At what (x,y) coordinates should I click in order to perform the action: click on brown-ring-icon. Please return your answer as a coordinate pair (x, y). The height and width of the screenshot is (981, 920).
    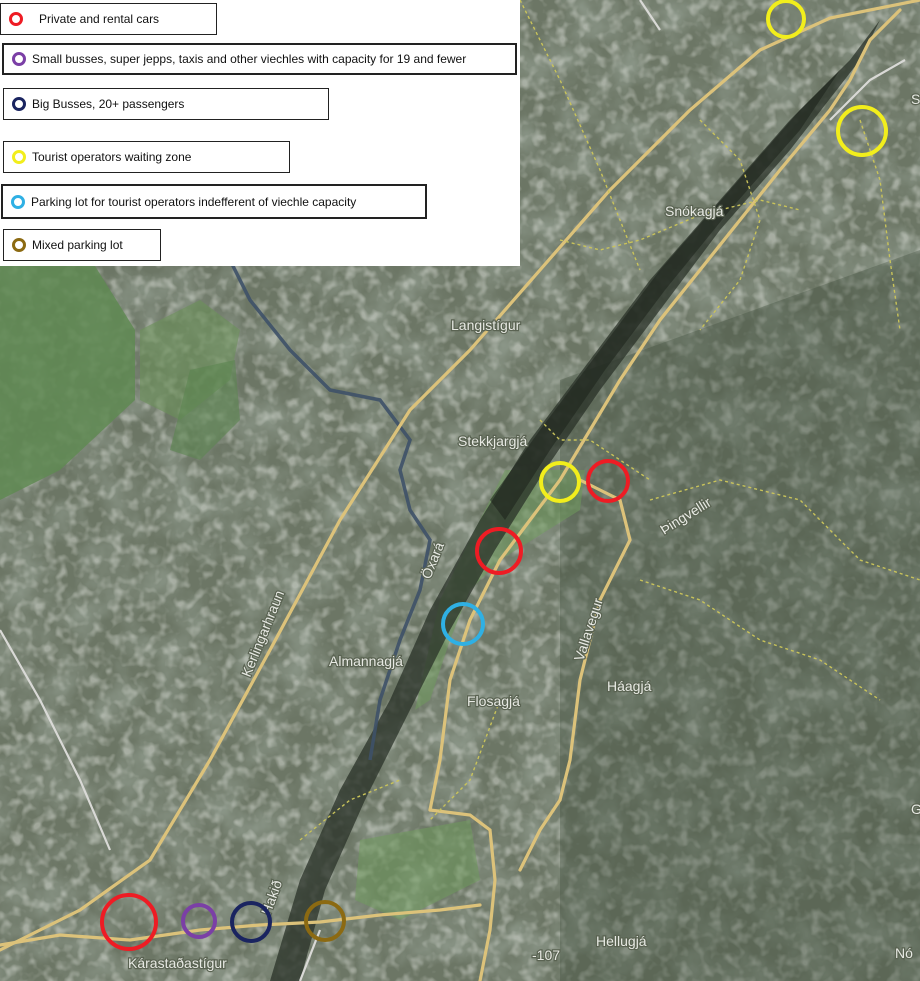
    Looking at the image, I should click on (19, 245).